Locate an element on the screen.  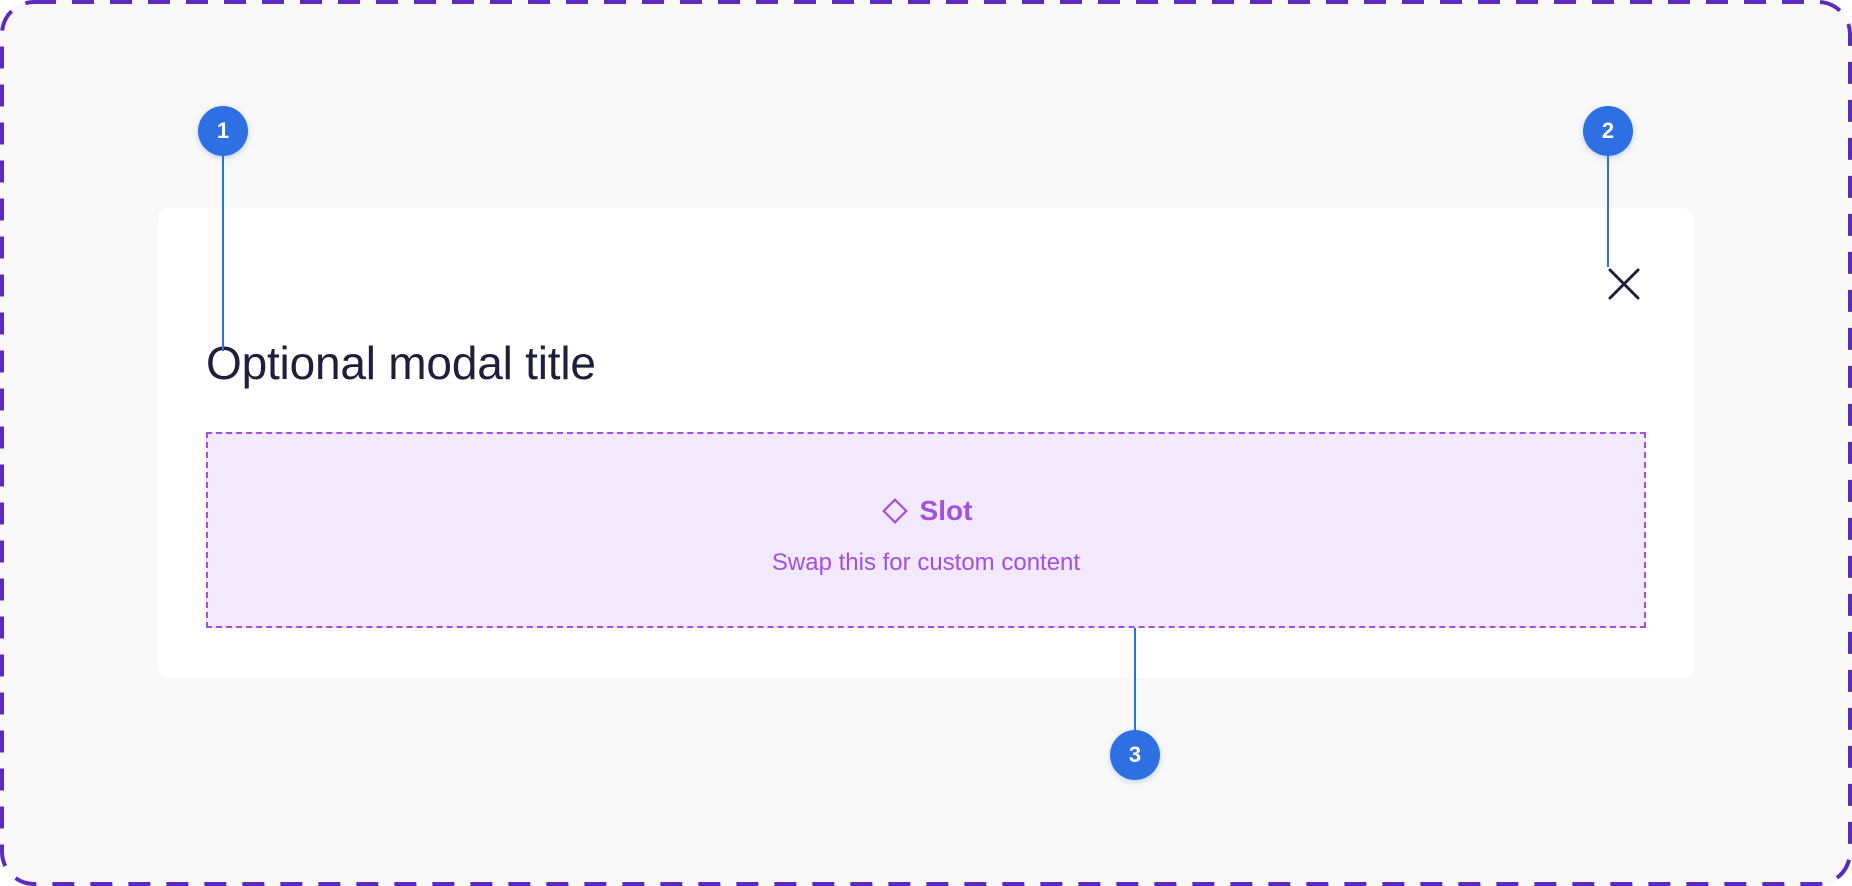
annotation-3-leader is located at coordinates (1135, 683).